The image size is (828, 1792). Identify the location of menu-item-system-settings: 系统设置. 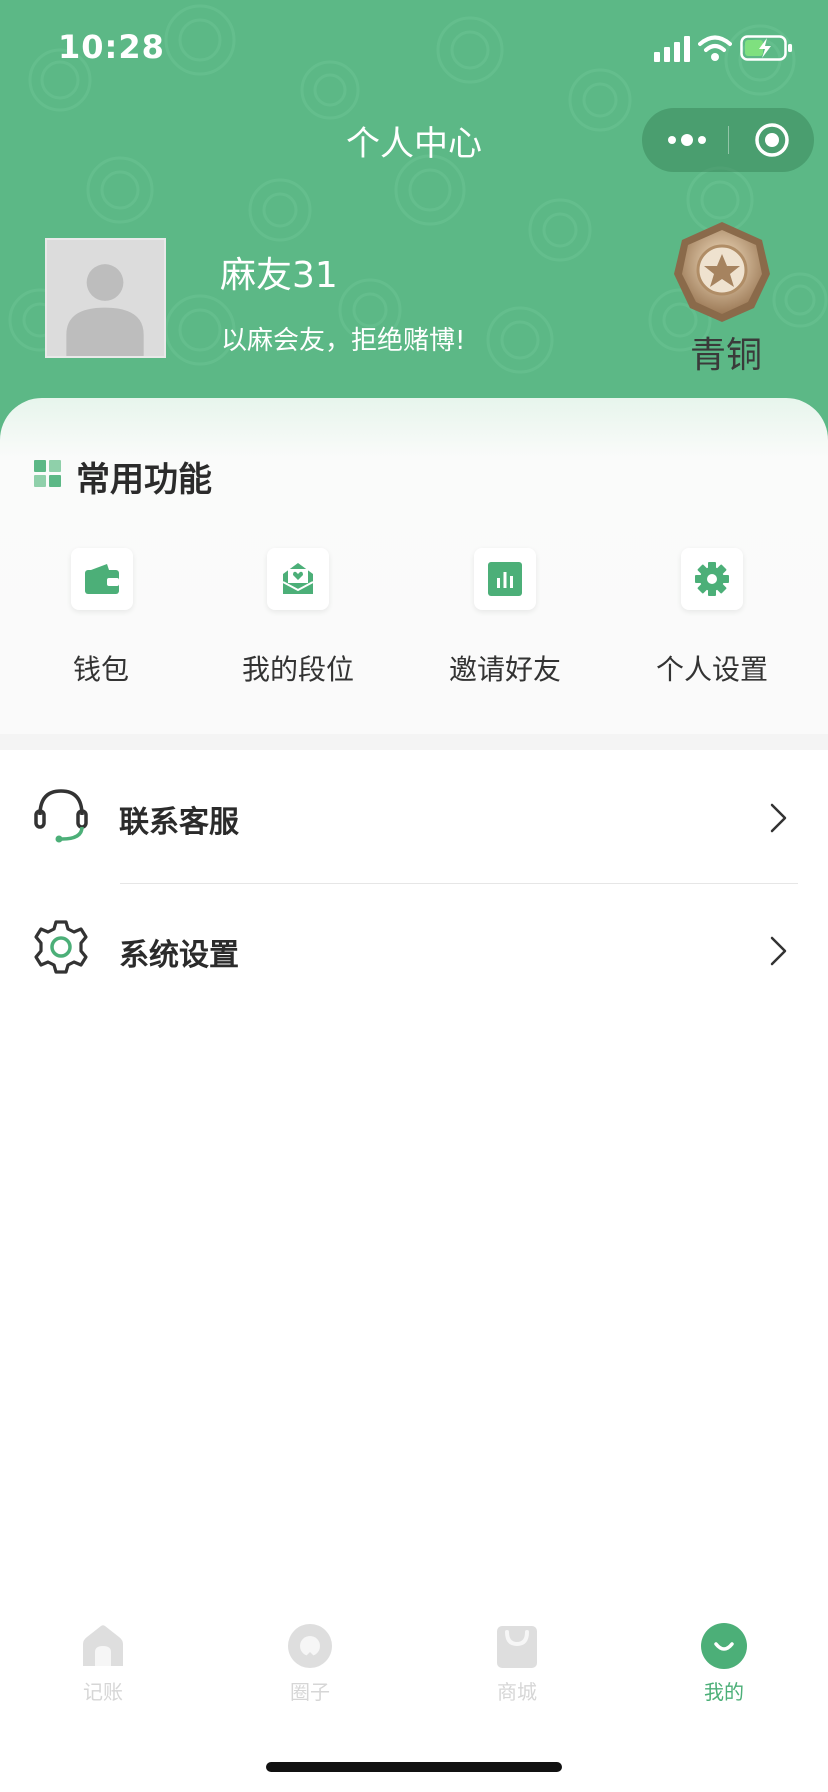
(414, 950).